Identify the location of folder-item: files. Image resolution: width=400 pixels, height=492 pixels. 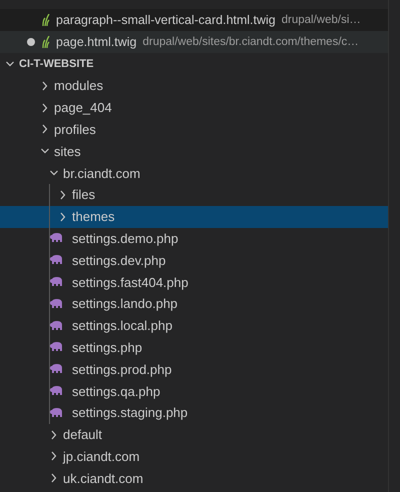
(194, 195).